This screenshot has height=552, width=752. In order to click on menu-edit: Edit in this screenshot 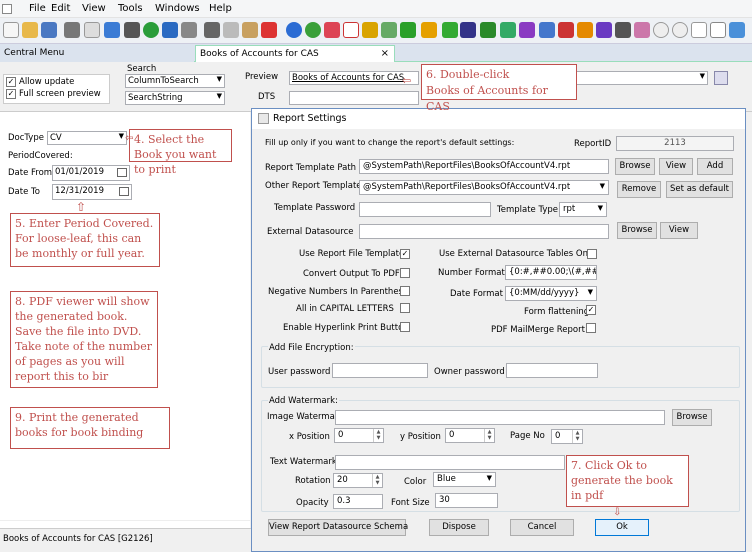, I will do `click(60, 8)`.